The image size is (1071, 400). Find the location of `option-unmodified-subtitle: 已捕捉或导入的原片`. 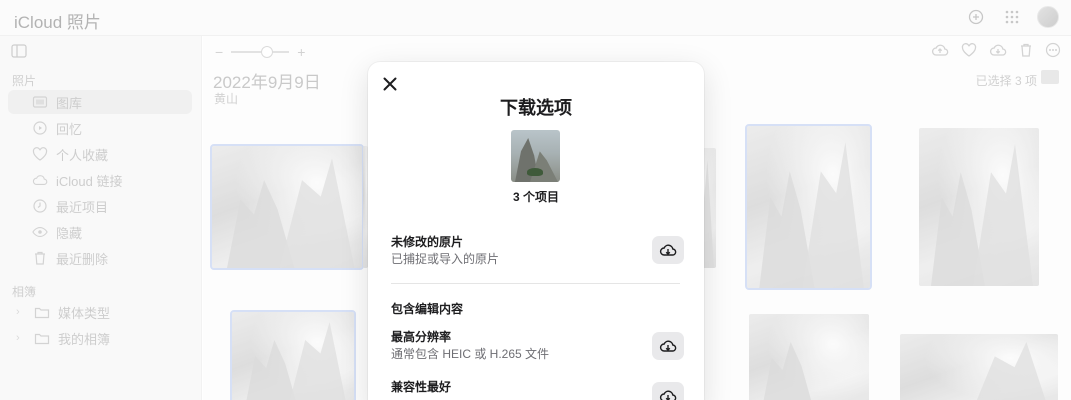

option-unmodified-subtitle: 已捕捉或导入的原片 is located at coordinates (445, 259).